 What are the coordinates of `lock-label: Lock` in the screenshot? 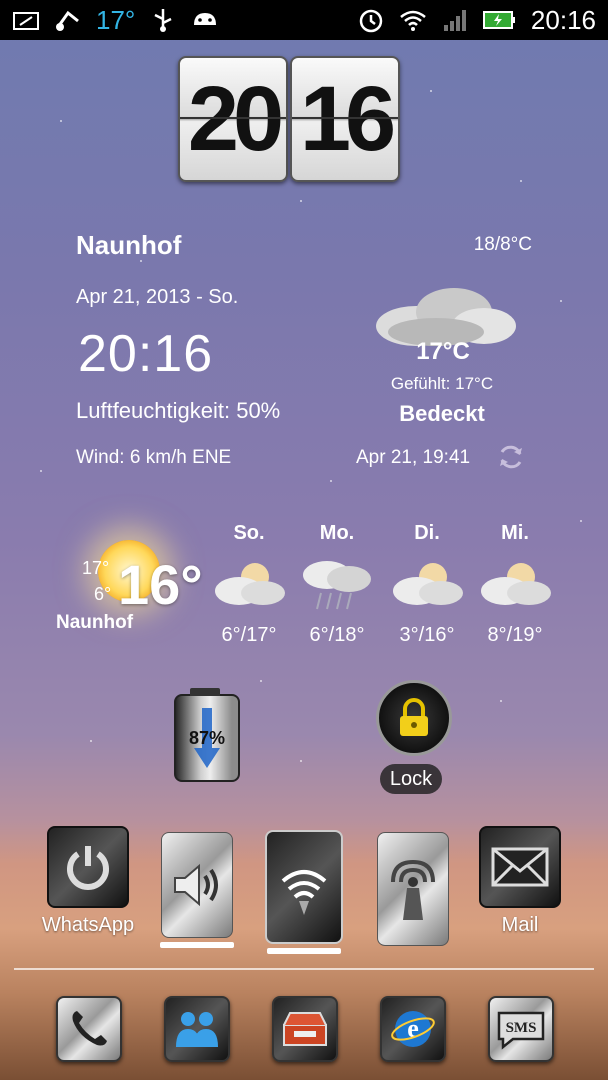 It's located at (411, 779).